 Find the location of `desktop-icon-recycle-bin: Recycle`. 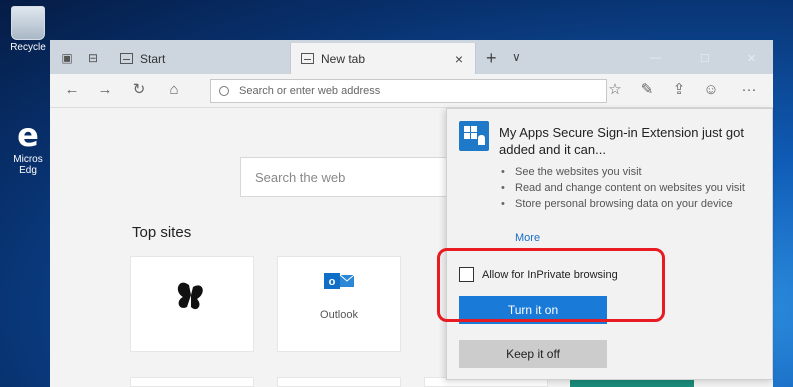

desktop-icon-recycle-bin: Recycle is located at coordinates (28, 29).